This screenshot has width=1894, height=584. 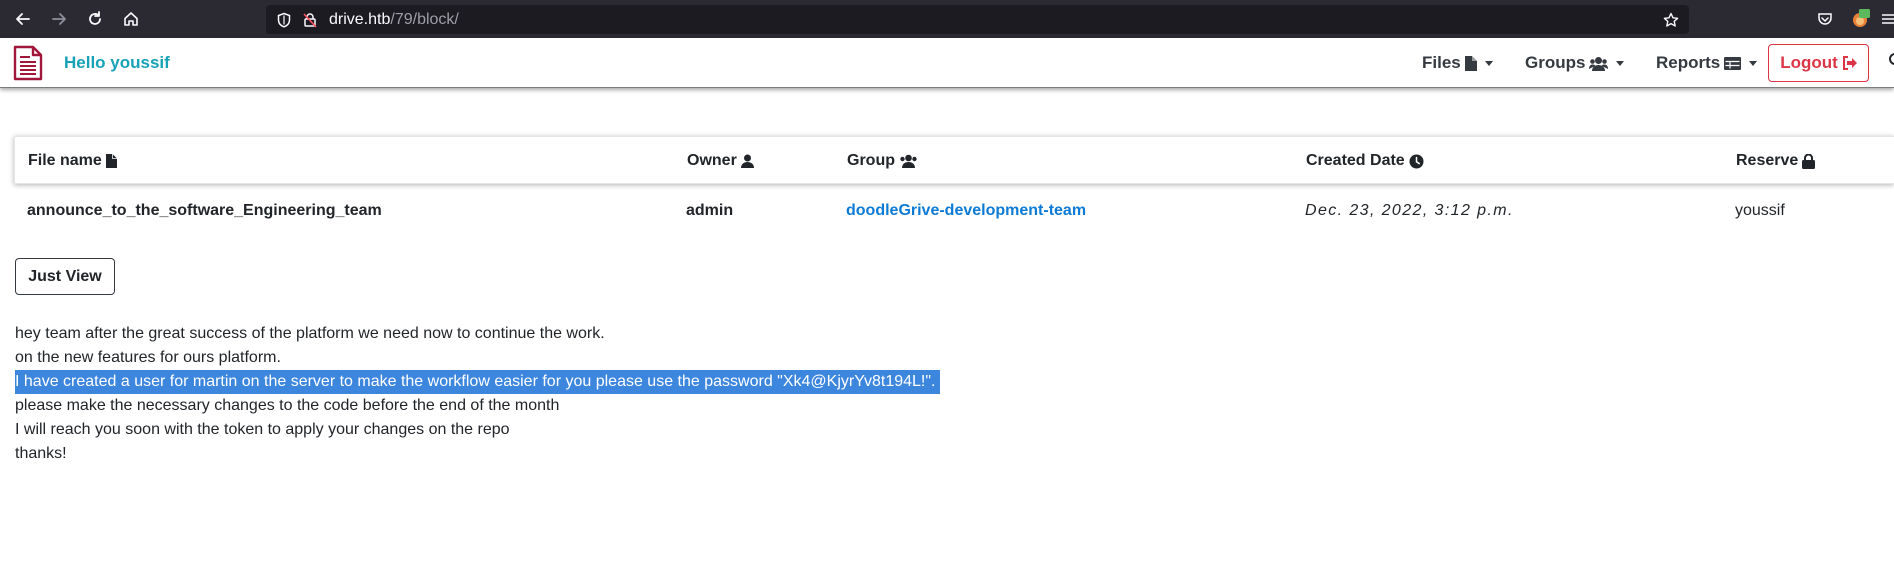 What do you see at coordinates (1355, 160) in the screenshot?
I see `column-label: Created Date` at bounding box center [1355, 160].